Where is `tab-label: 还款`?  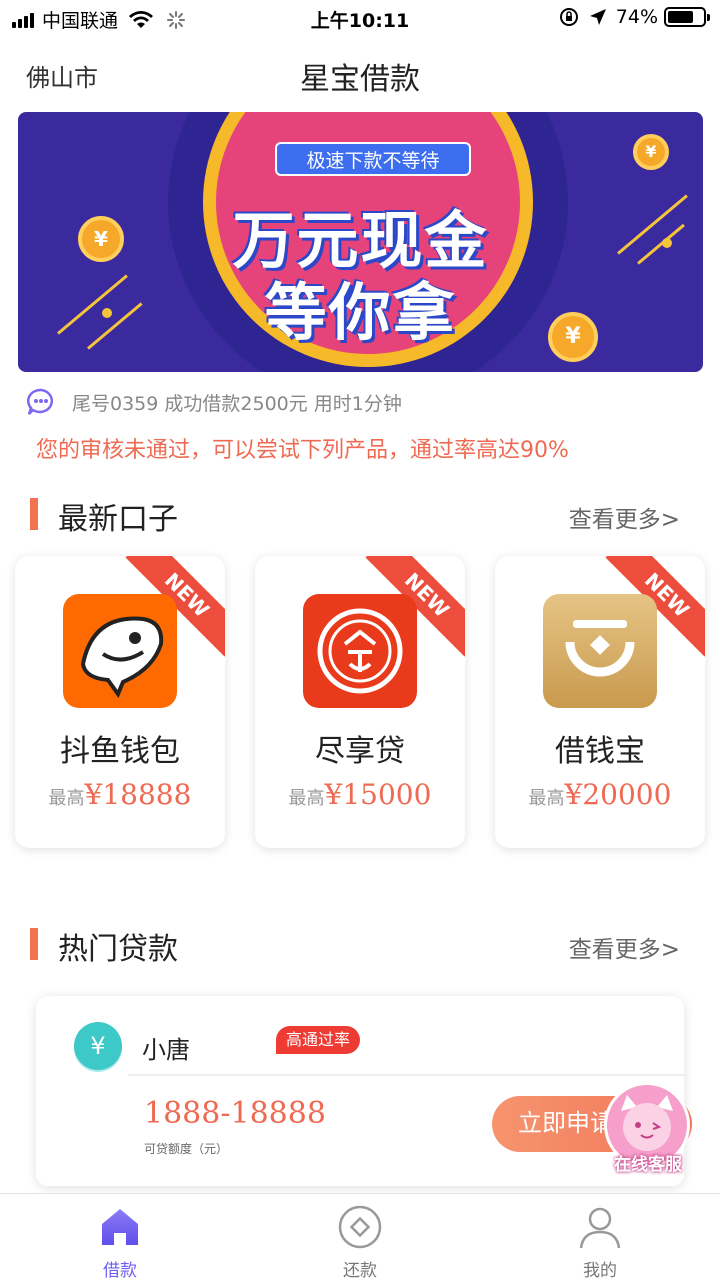
tab-label: 还款 is located at coordinates (360, 1270).